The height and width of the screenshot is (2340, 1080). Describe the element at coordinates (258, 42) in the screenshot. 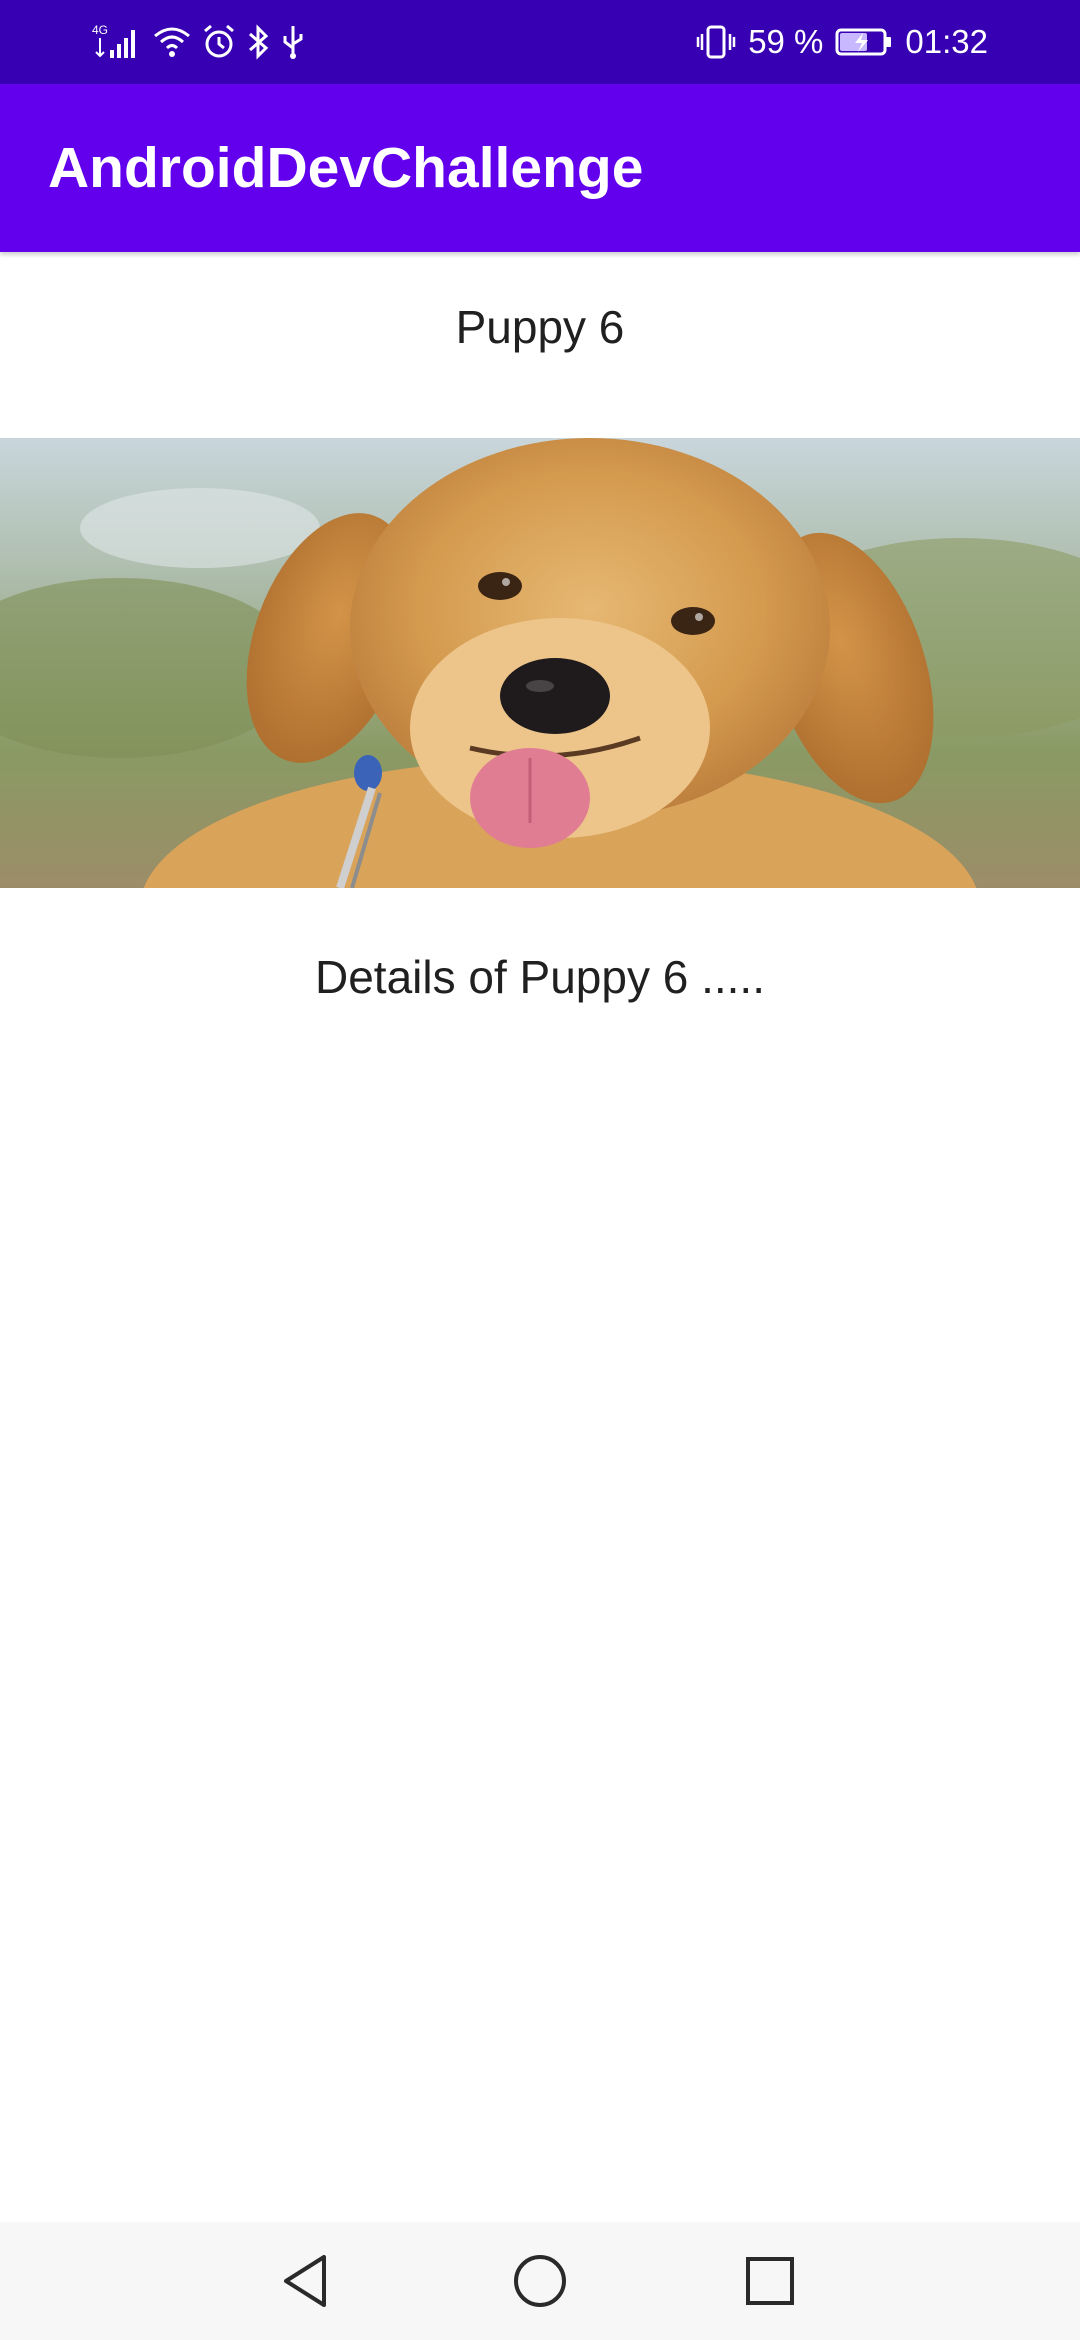

I see `bluetooth-icon` at that location.